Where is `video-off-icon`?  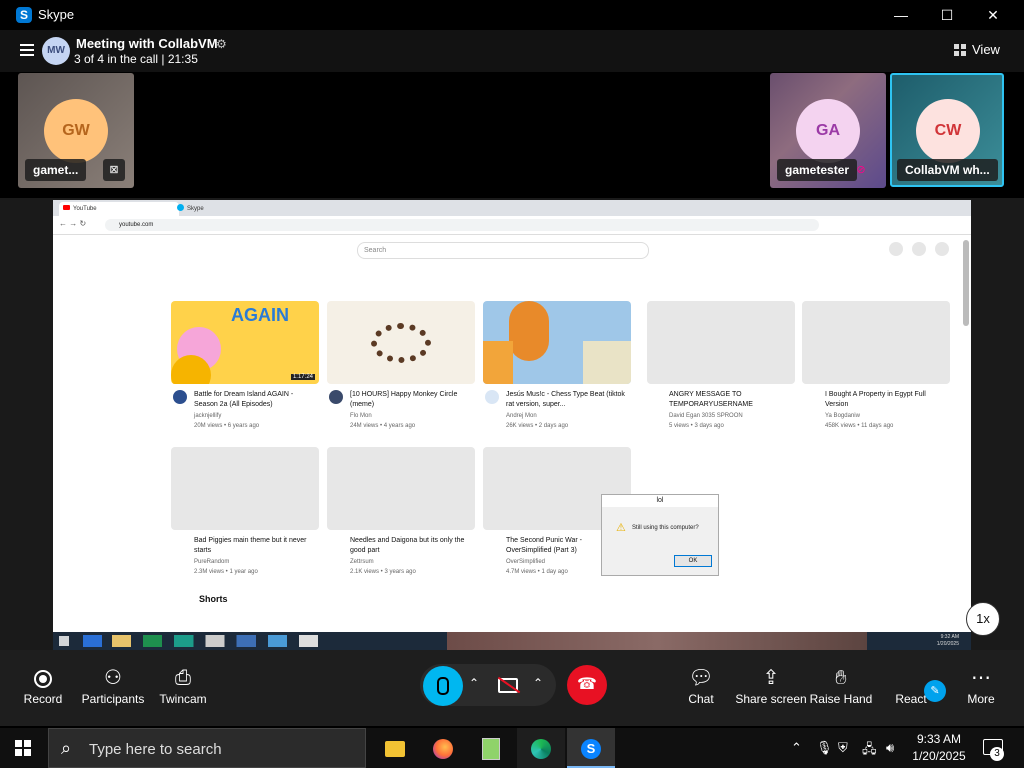 video-off-icon is located at coordinates (509, 685).